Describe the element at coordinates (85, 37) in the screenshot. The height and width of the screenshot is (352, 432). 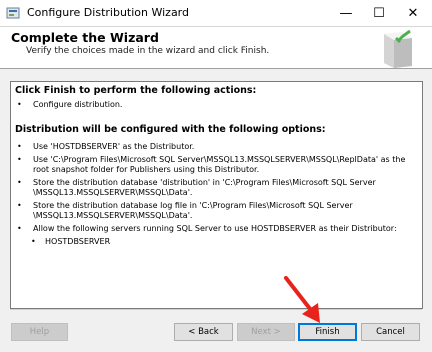
I see `page-title: Complete the Wizard` at that location.